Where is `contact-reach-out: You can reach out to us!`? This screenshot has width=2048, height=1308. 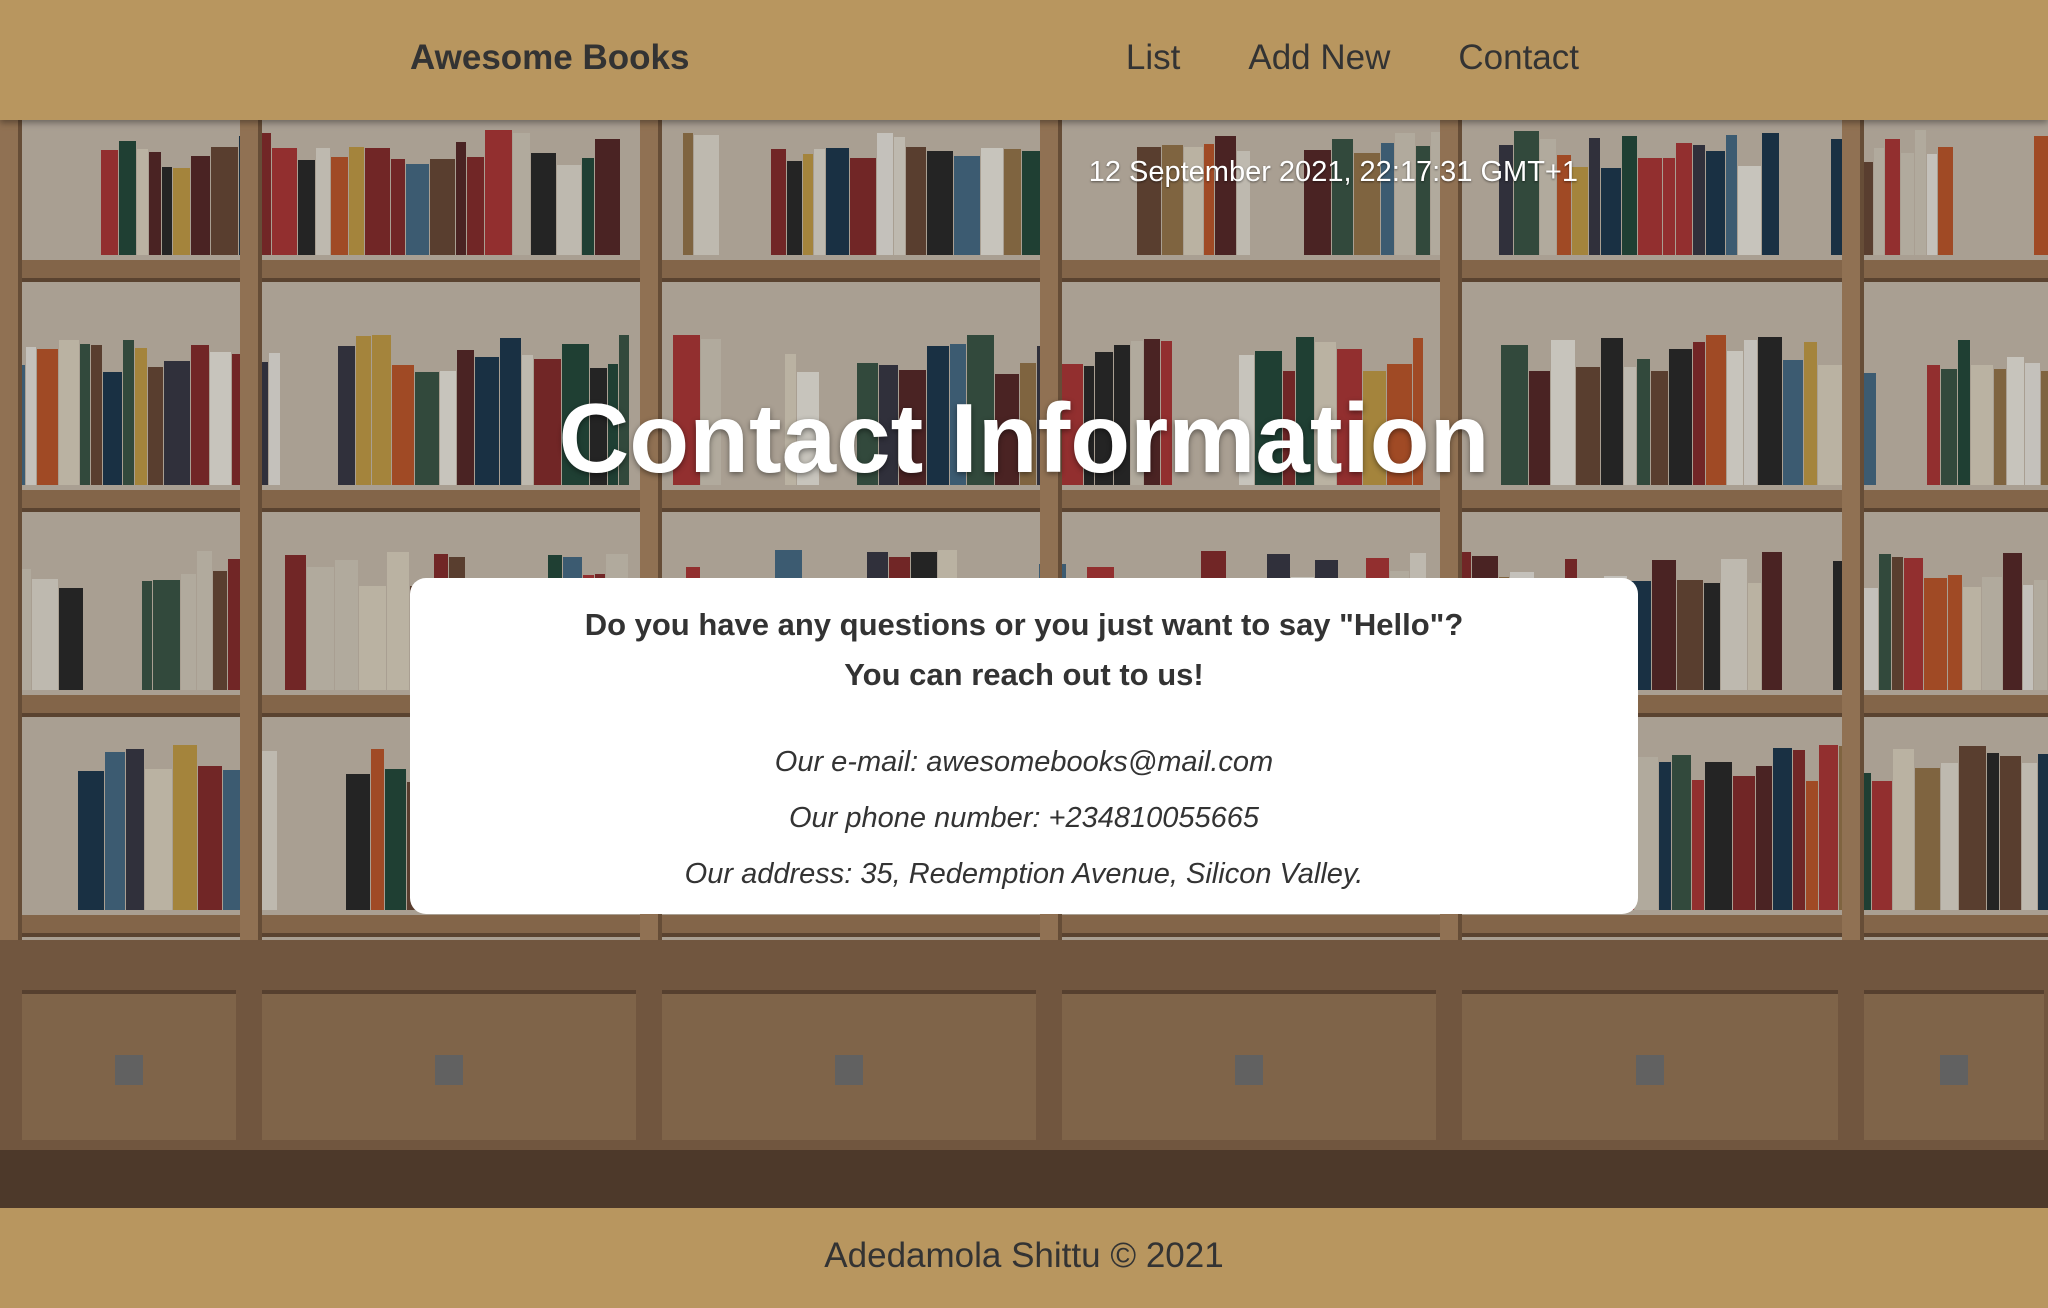
contact-reach-out: You can reach out to us! is located at coordinates (1024, 674).